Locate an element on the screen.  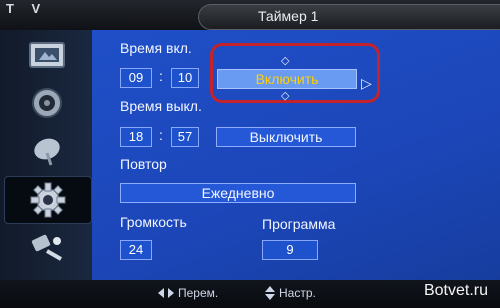
picture-icon is located at coordinates (47, 55).